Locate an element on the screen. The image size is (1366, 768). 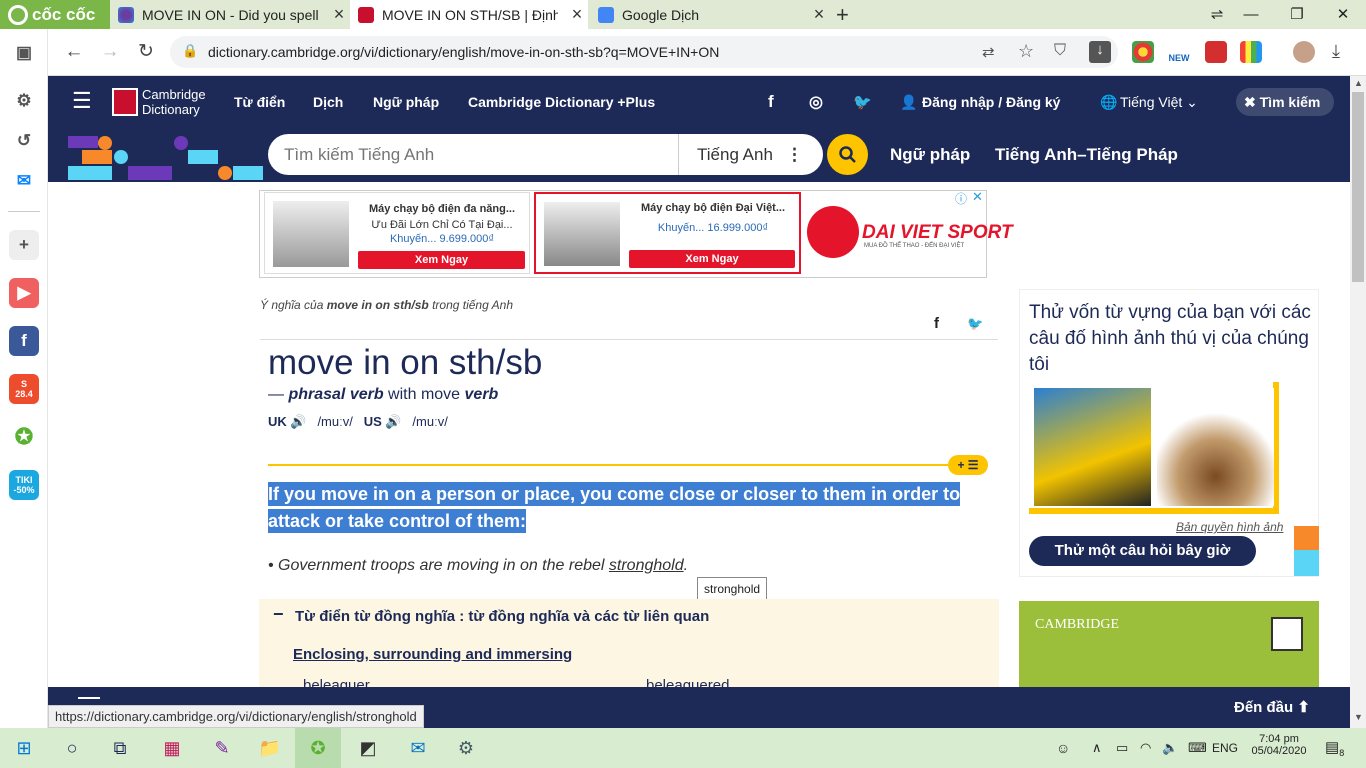
promo-brand: CAMBRIDGE is located at coordinates (1077, 624).